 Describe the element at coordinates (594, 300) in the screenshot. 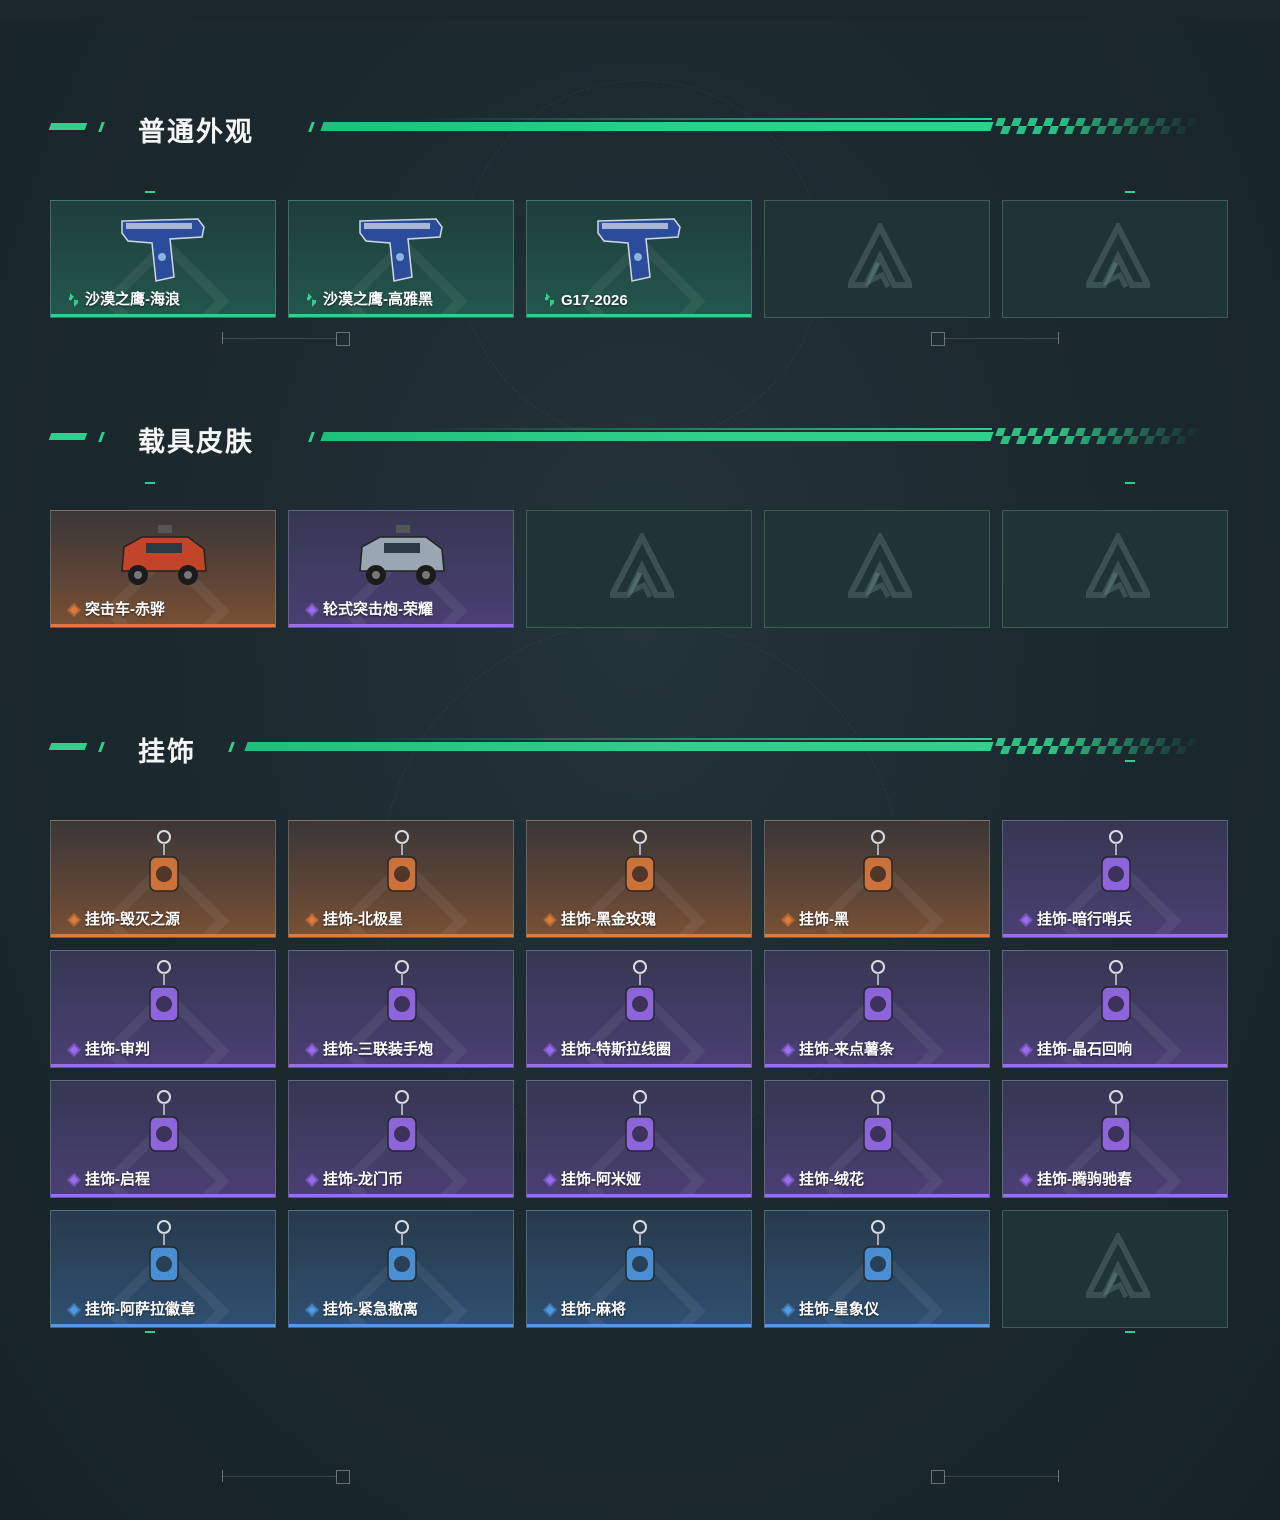

I see `item-label: G17-2026` at that location.